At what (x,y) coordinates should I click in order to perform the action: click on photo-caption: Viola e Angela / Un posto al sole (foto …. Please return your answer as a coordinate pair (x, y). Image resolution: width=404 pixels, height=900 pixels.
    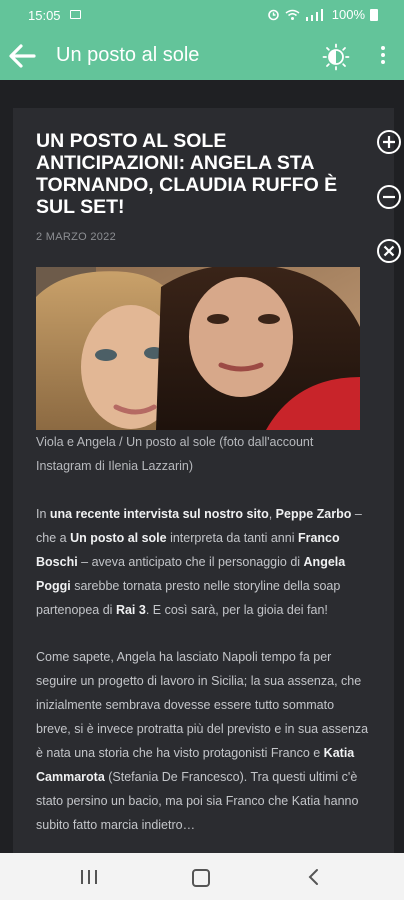
    Looking at the image, I should click on (175, 454).